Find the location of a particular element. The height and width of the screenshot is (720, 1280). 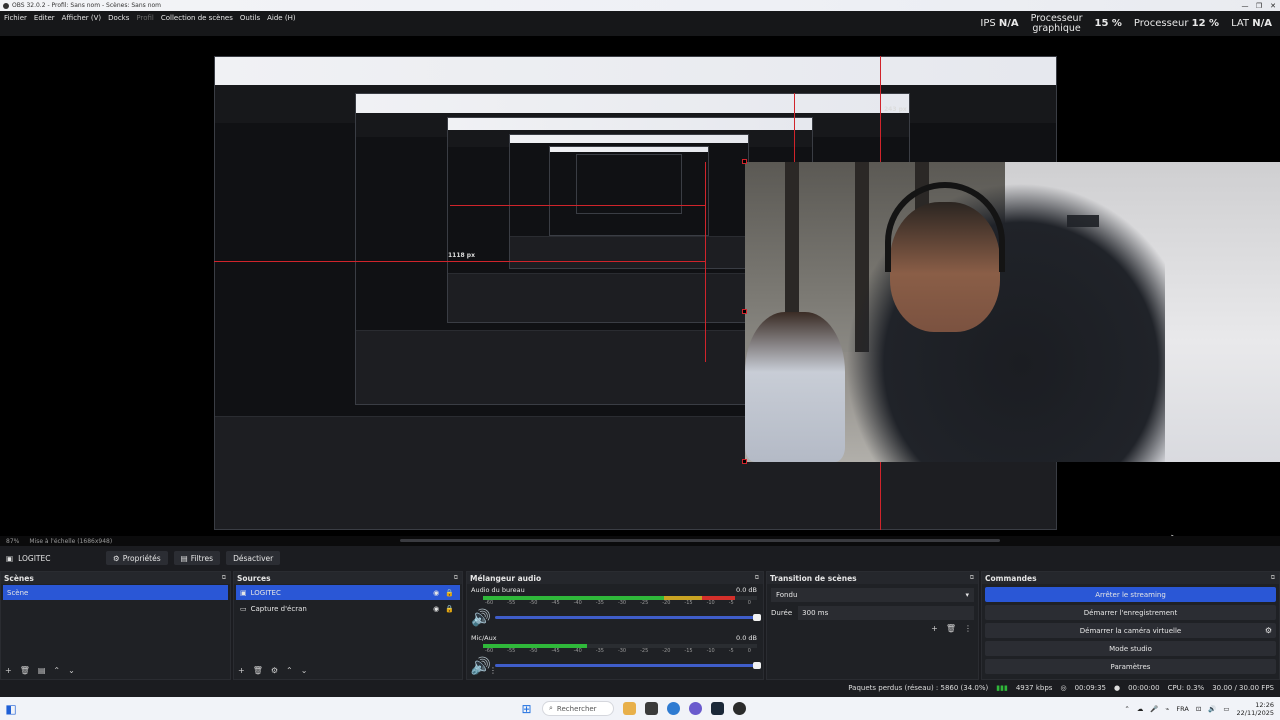

volume-icon: 🔊 is located at coordinates (1212, 709).